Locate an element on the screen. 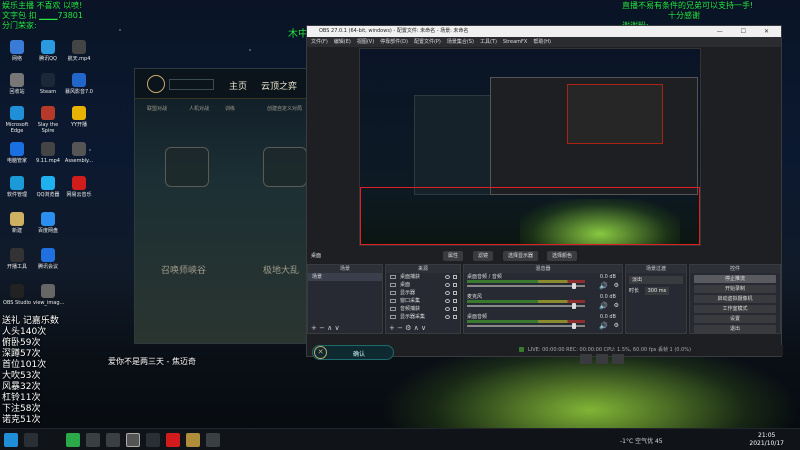 The width and height of the screenshot is (800, 450). desktop-icon: YY开播 is located at coordinates (79, 117).